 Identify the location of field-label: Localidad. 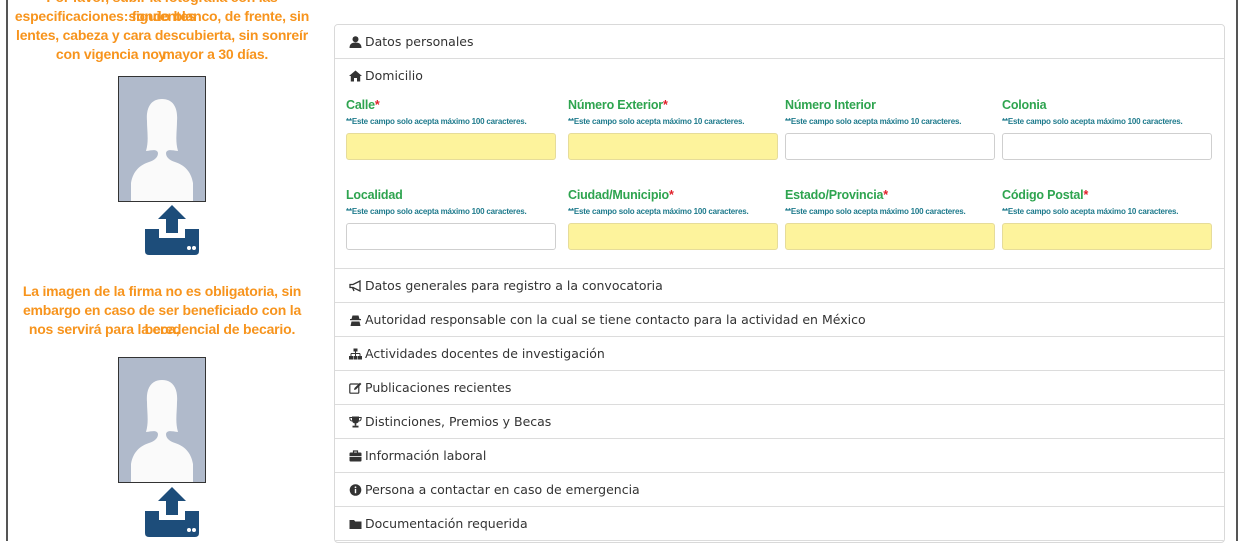
(374, 195).